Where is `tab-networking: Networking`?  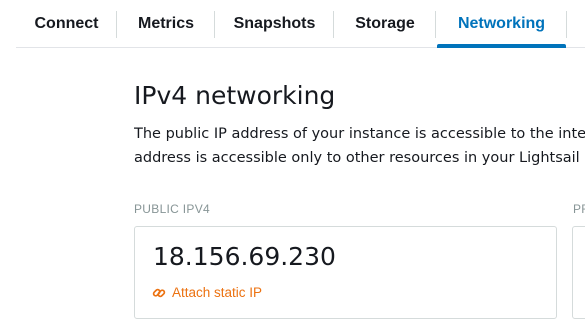 tab-networking: Networking is located at coordinates (501, 24).